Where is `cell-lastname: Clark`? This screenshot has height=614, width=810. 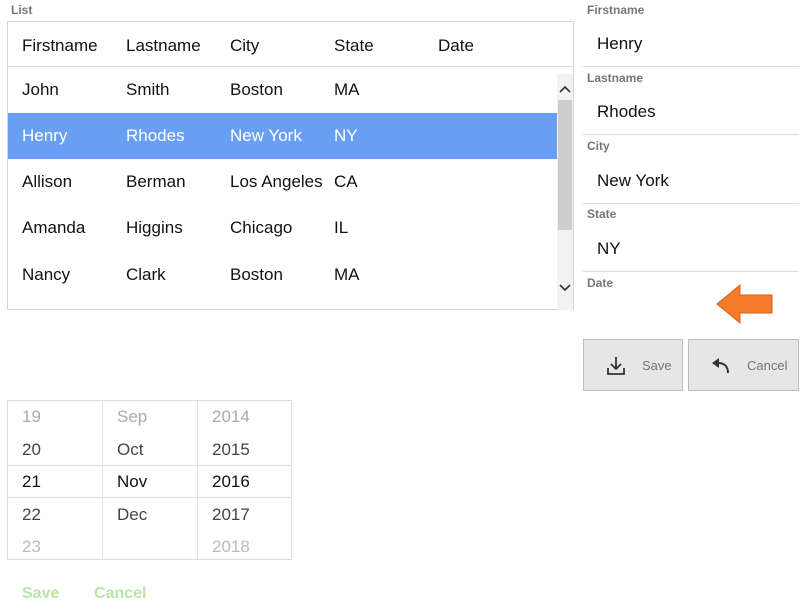
cell-lastname: Clark is located at coordinates (146, 274).